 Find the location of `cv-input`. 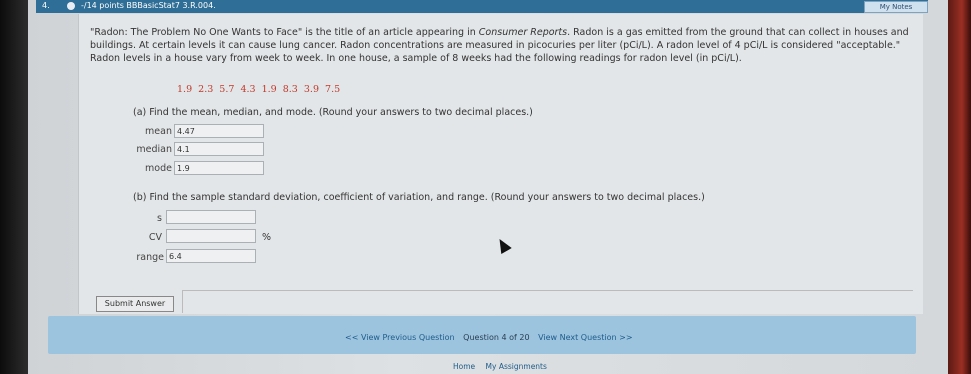

cv-input is located at coordinates (211, 236).